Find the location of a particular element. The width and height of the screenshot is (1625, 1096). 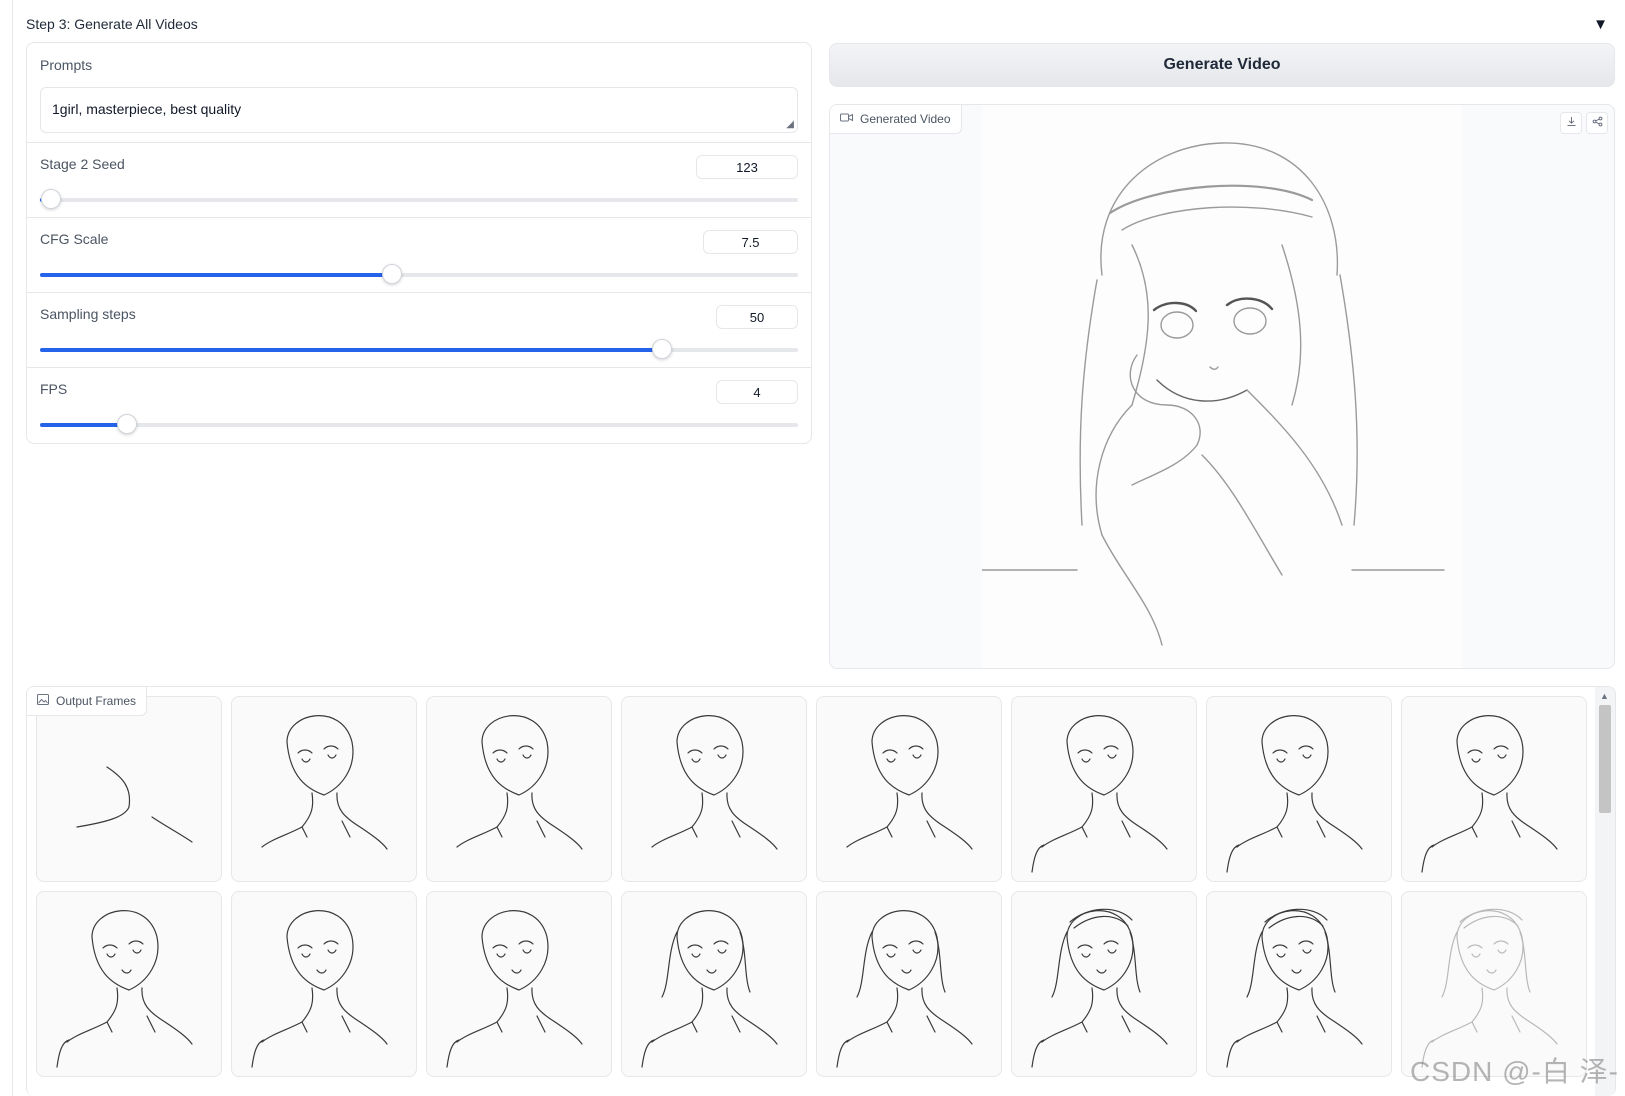

prompt-textarea: 1girl, masterpiece, best quality ◢ is located at coordinates (419, 110).